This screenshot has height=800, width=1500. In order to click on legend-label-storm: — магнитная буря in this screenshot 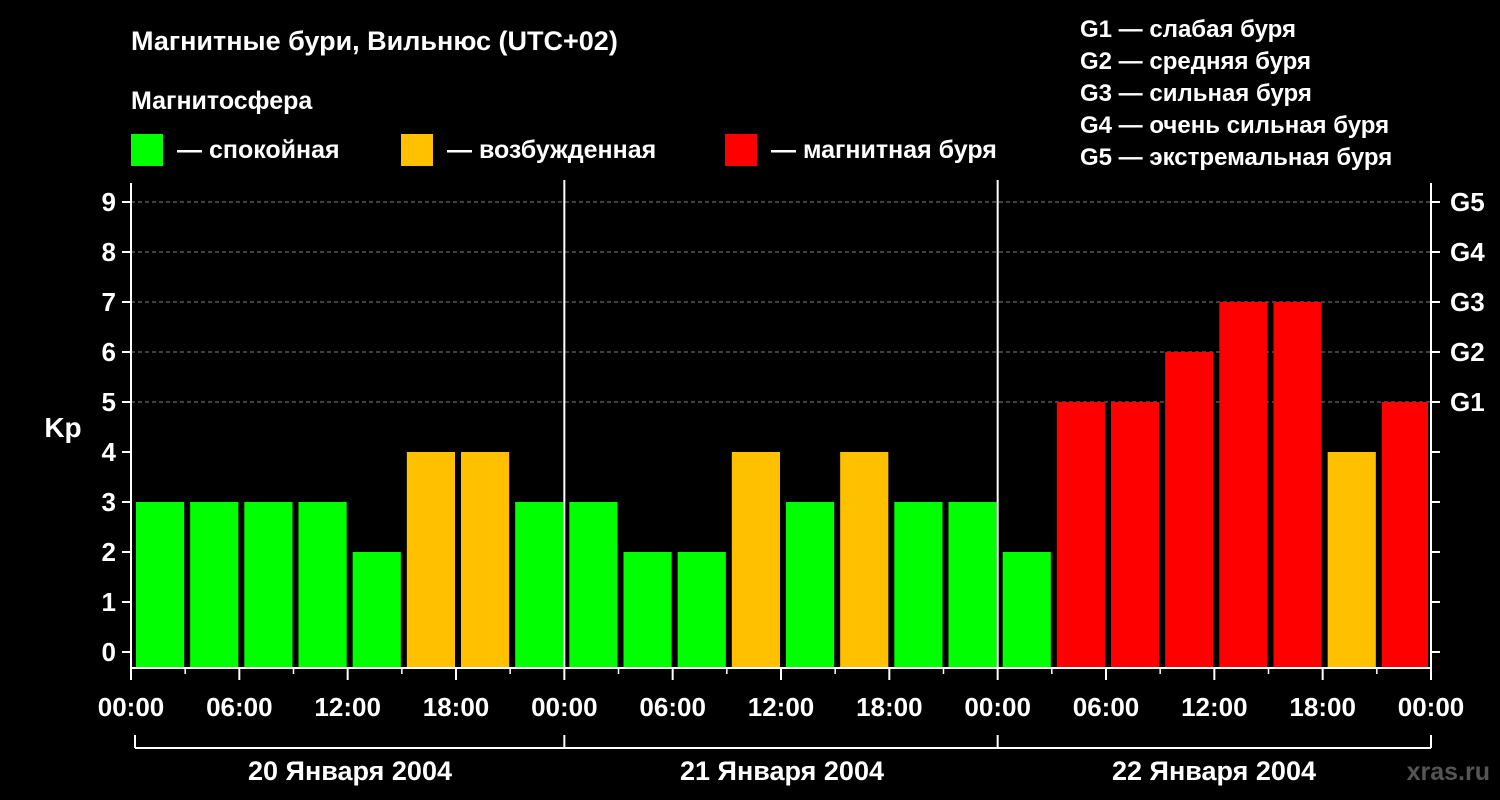, I will do `click(884, 150)`.